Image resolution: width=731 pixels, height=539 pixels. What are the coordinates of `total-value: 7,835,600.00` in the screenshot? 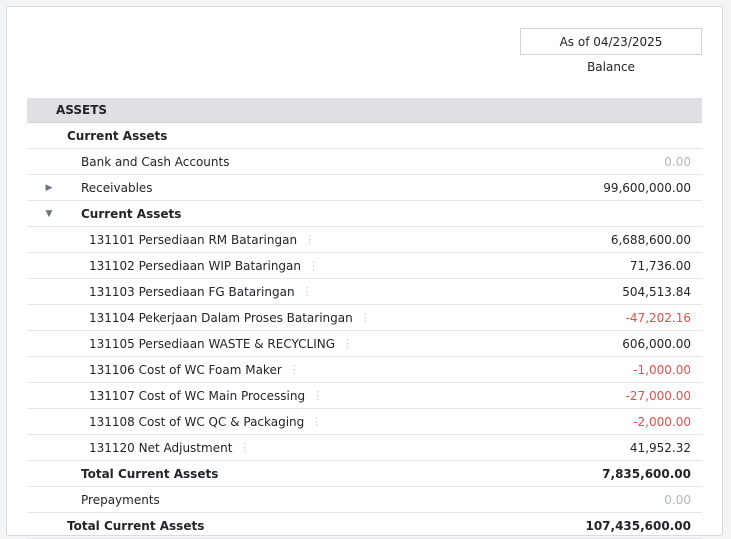 It's located at (646, 473).